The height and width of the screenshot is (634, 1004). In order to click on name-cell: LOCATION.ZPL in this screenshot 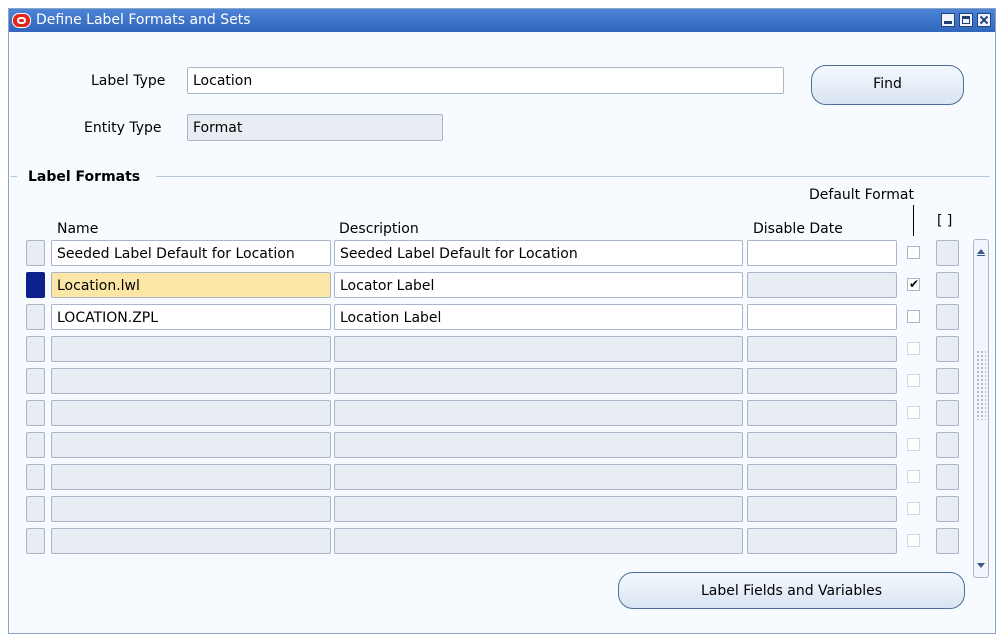, I will do `click(191, 317)`.